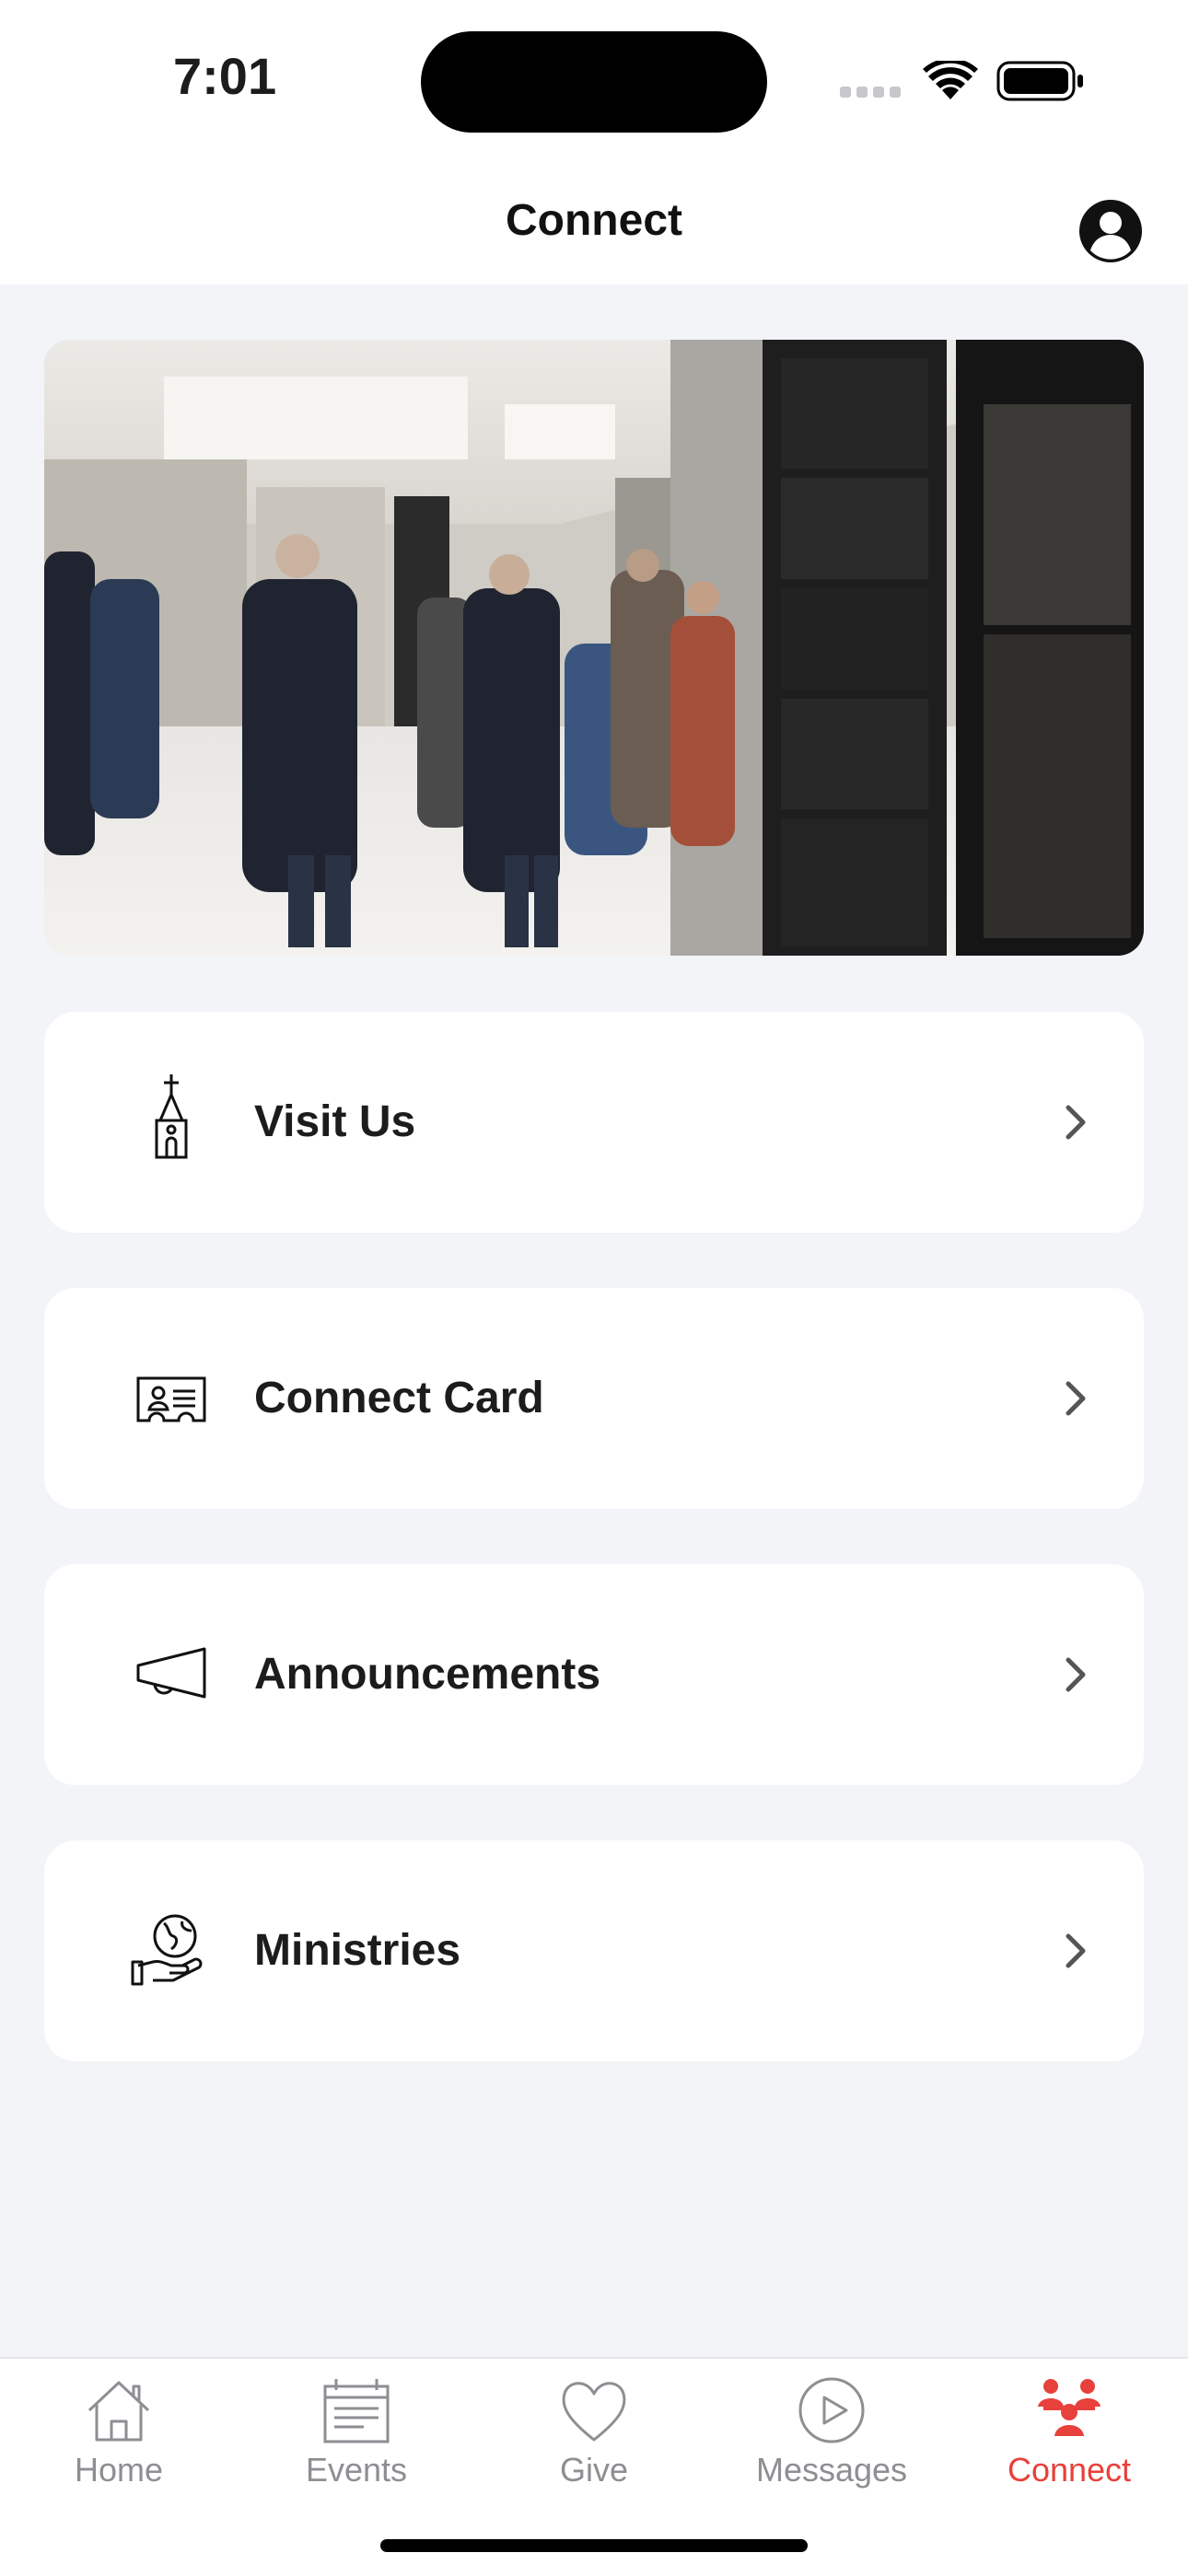 This screenshot has height=2576, width=1188. Describe the element at coordinates (171, 1673) in the screenshot. I see `megaphone-icon` at that location.